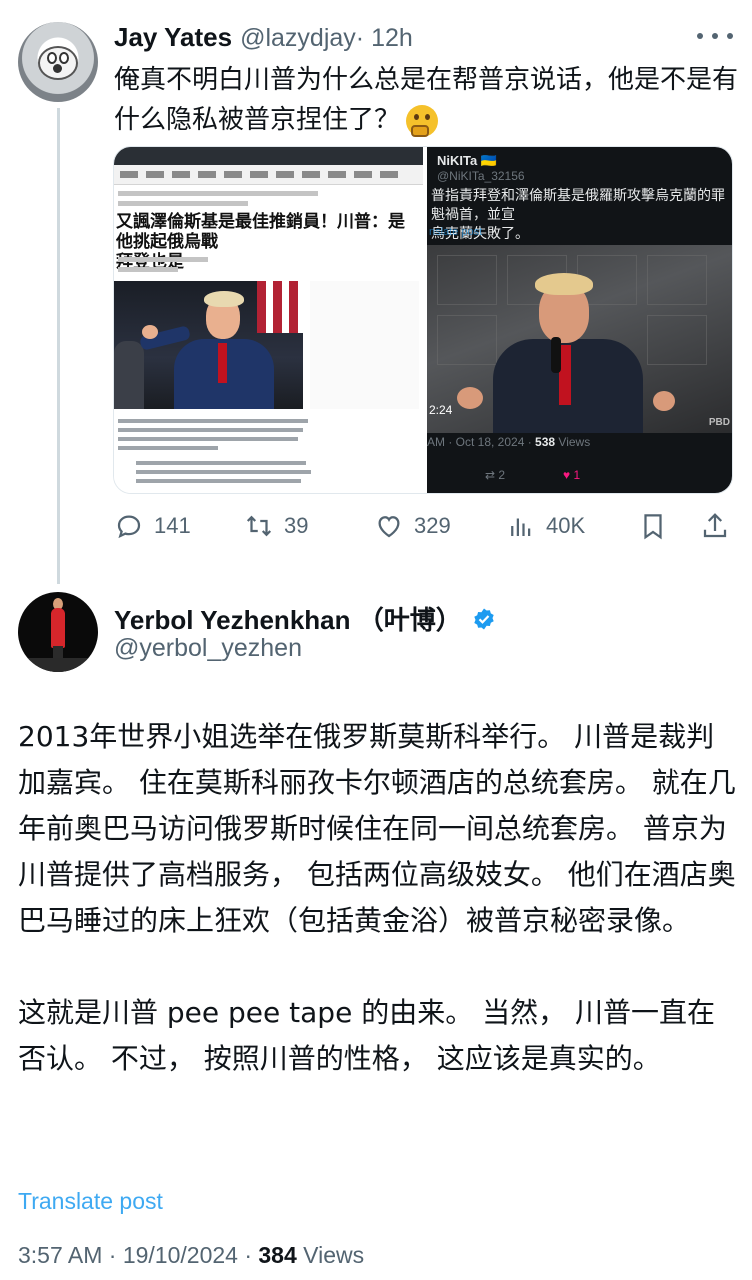 Image resolution: width=752 pixels, height=1280 pixels. I want to click on quoted-meta: AM · Oct 18, 2024 · 538 Views, so click(509, 442).